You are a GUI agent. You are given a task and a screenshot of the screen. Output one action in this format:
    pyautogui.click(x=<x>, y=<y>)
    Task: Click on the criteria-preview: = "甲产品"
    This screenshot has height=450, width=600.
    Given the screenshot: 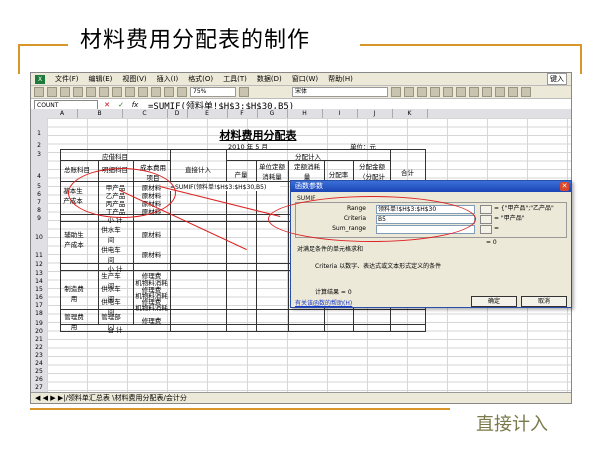 What is the action you would take?
    pyautogui.click(x=509, y=218)
    